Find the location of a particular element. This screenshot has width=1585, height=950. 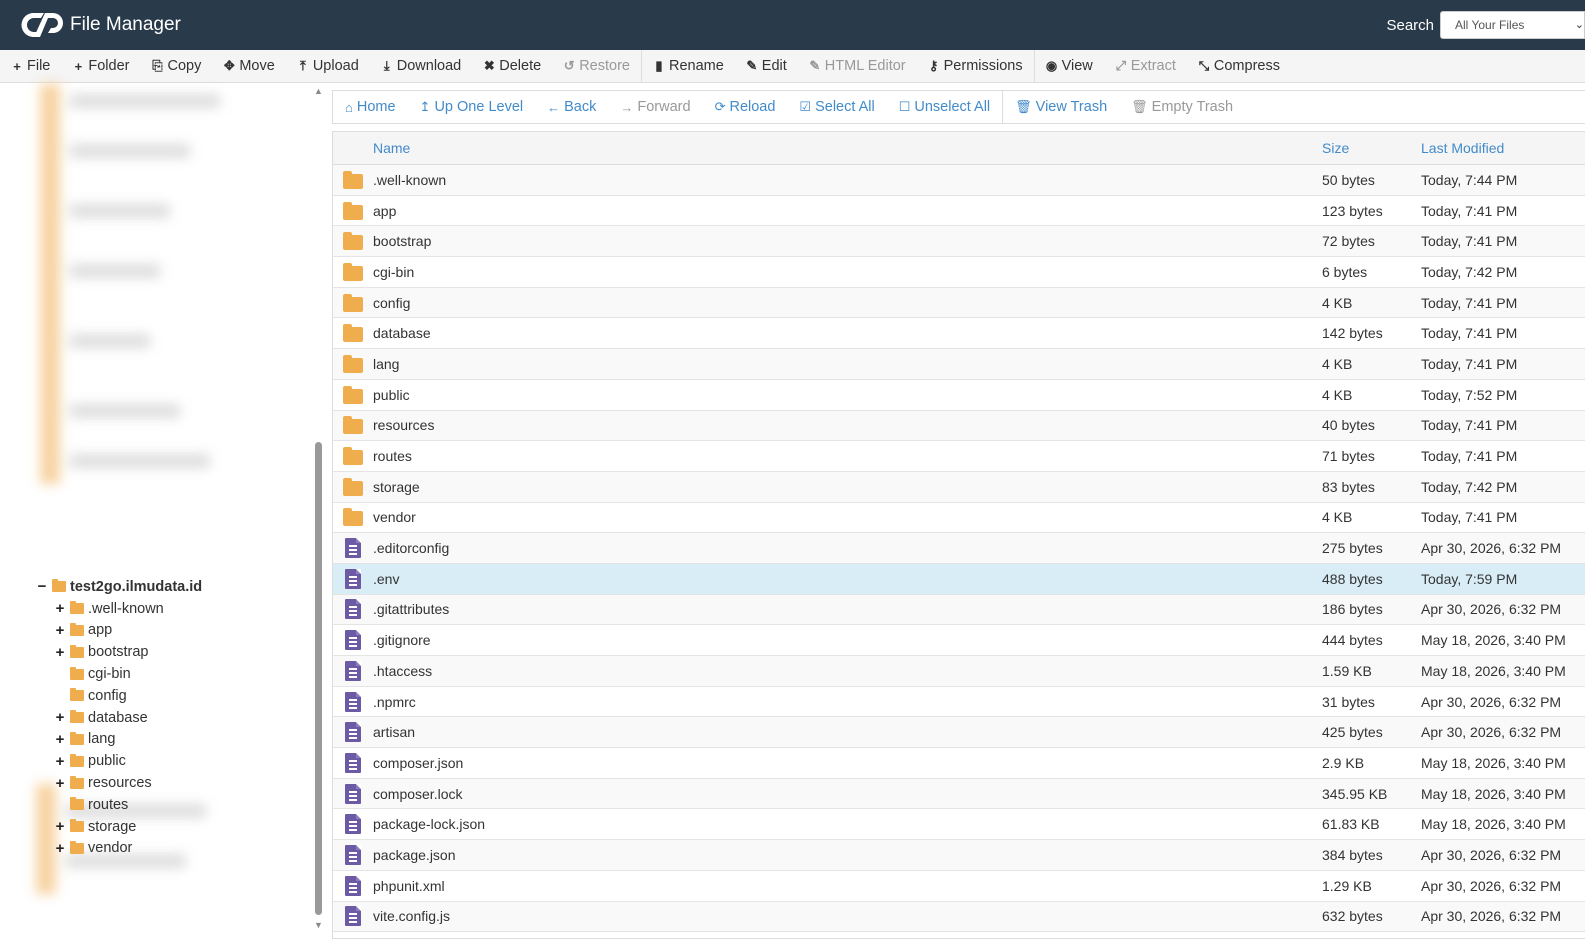

row-name: phpunit.xml is located at coordinates (847, 886).